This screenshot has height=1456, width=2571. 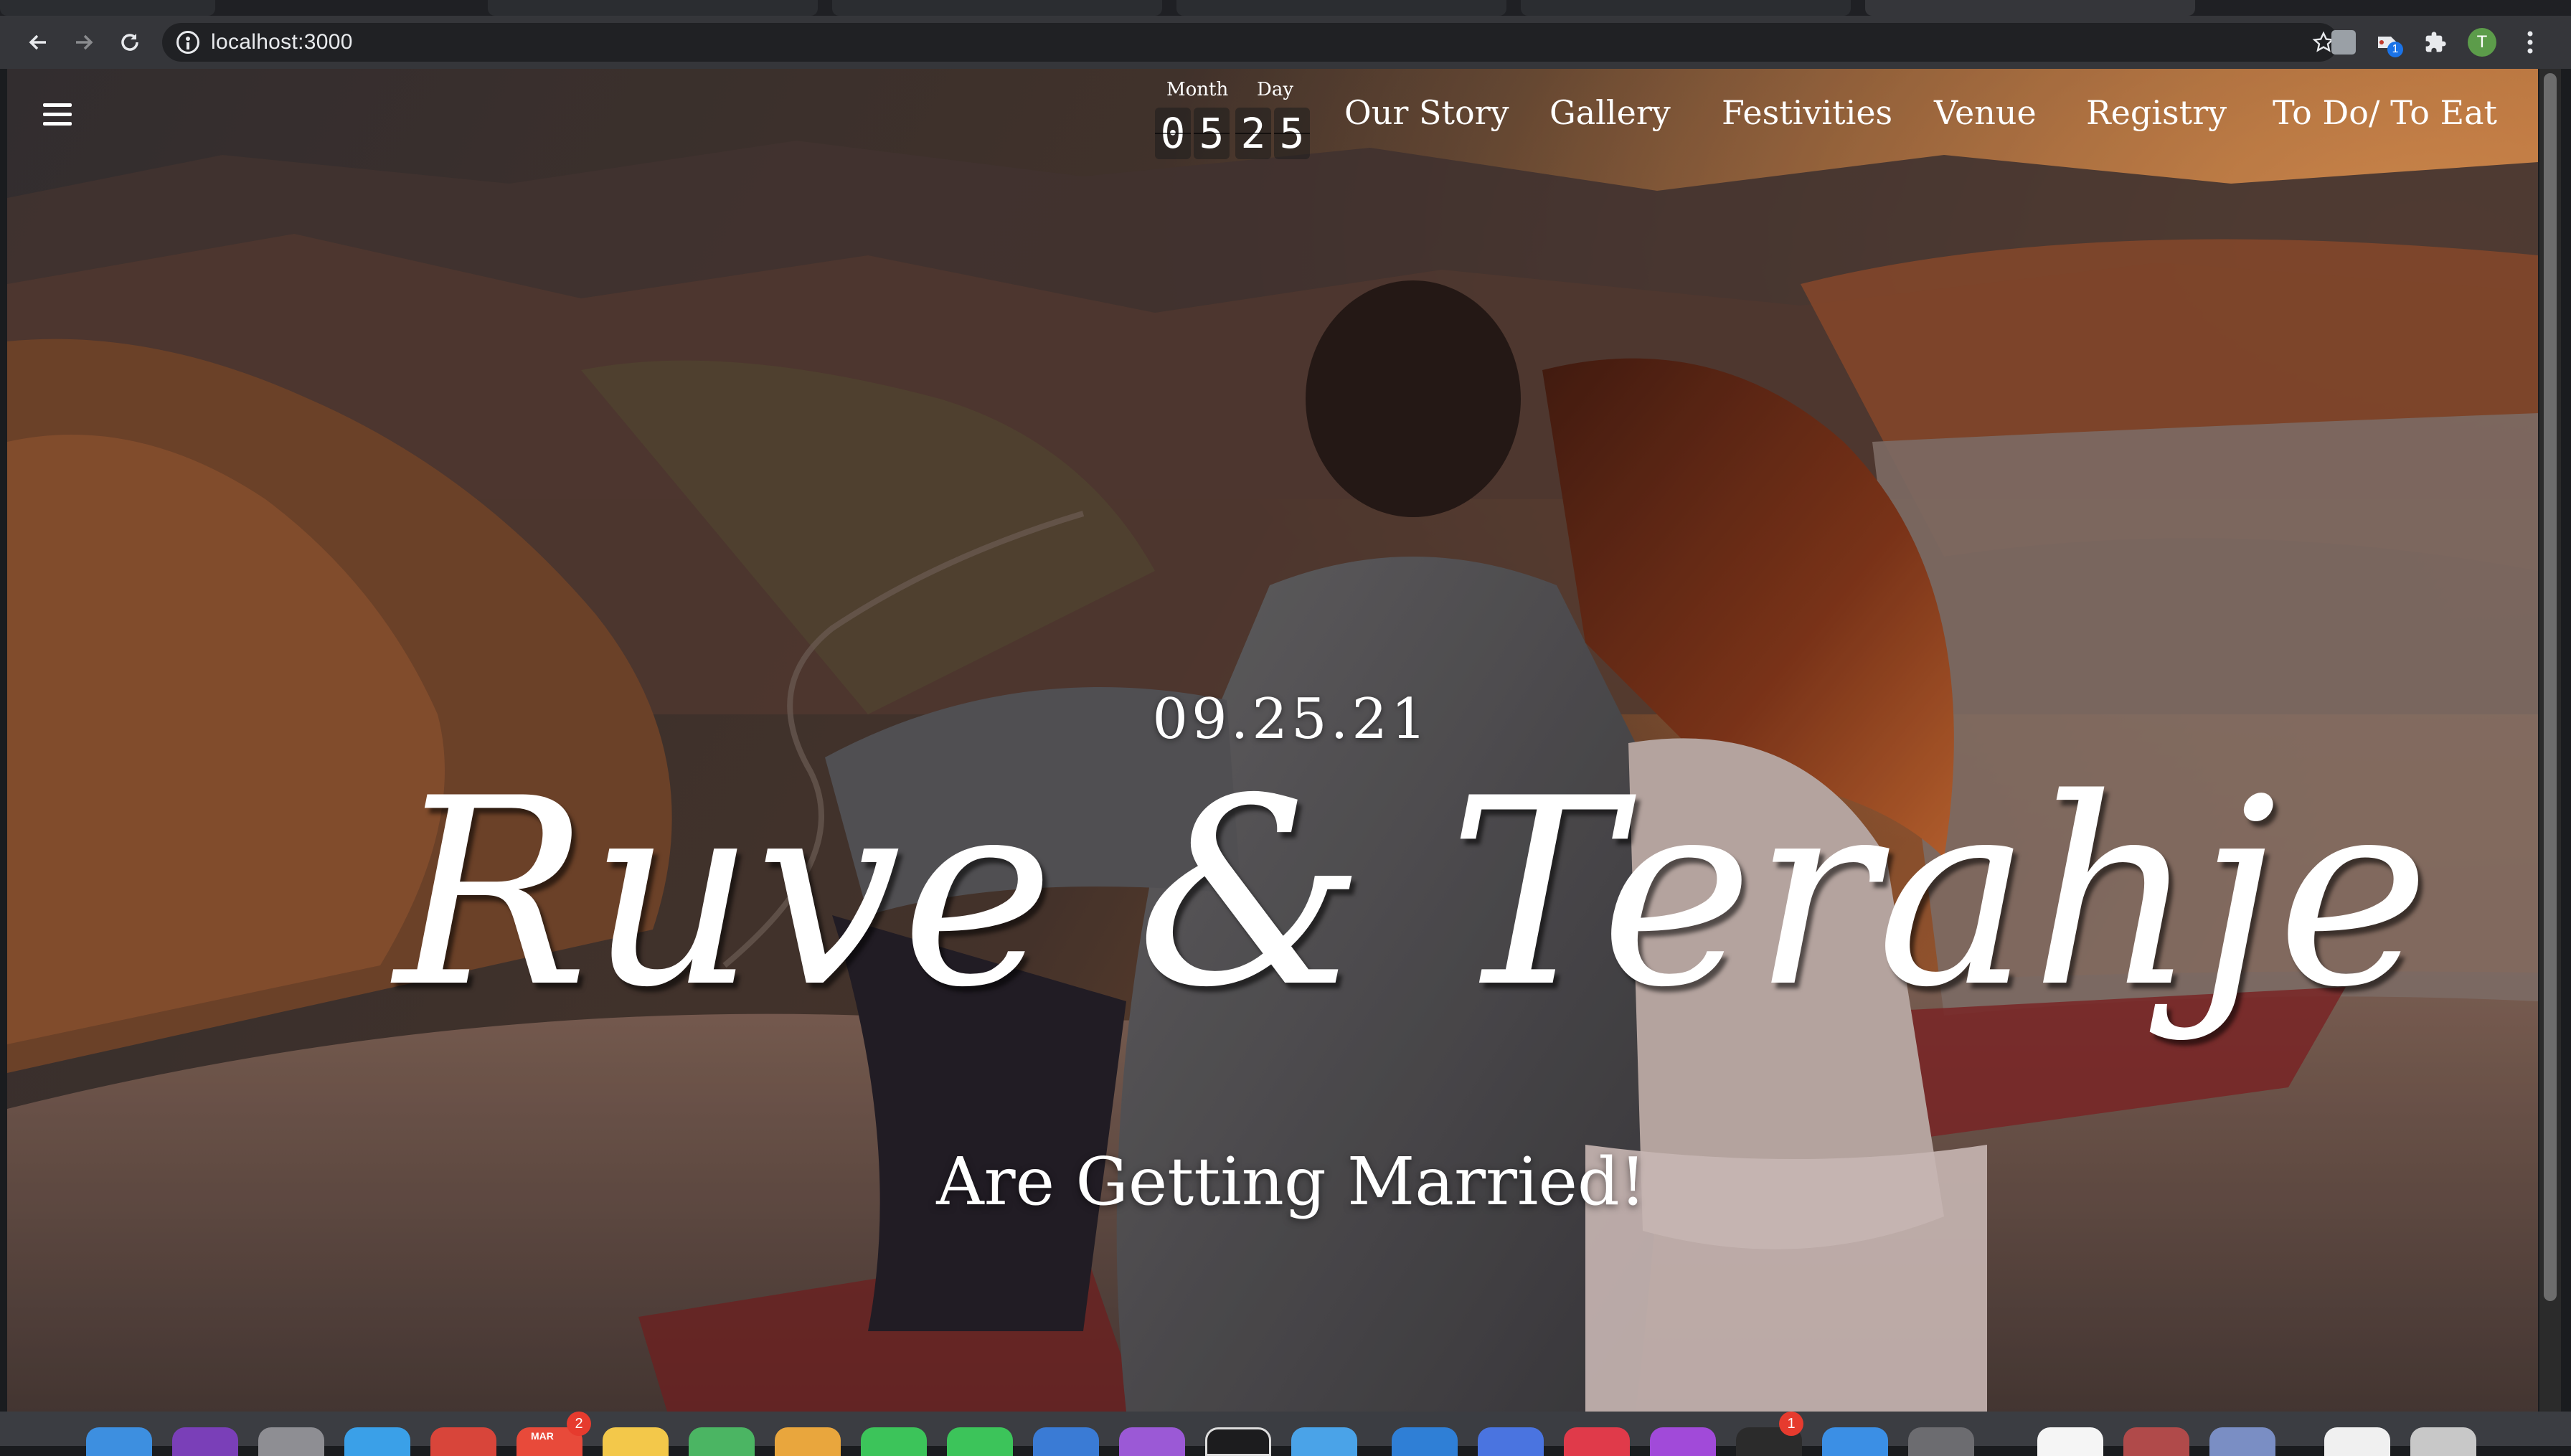 What do you see at coordinates (1511, 1441) in the screenshot?
I see `zoom-icon` at bounding box center [1511, 1441].